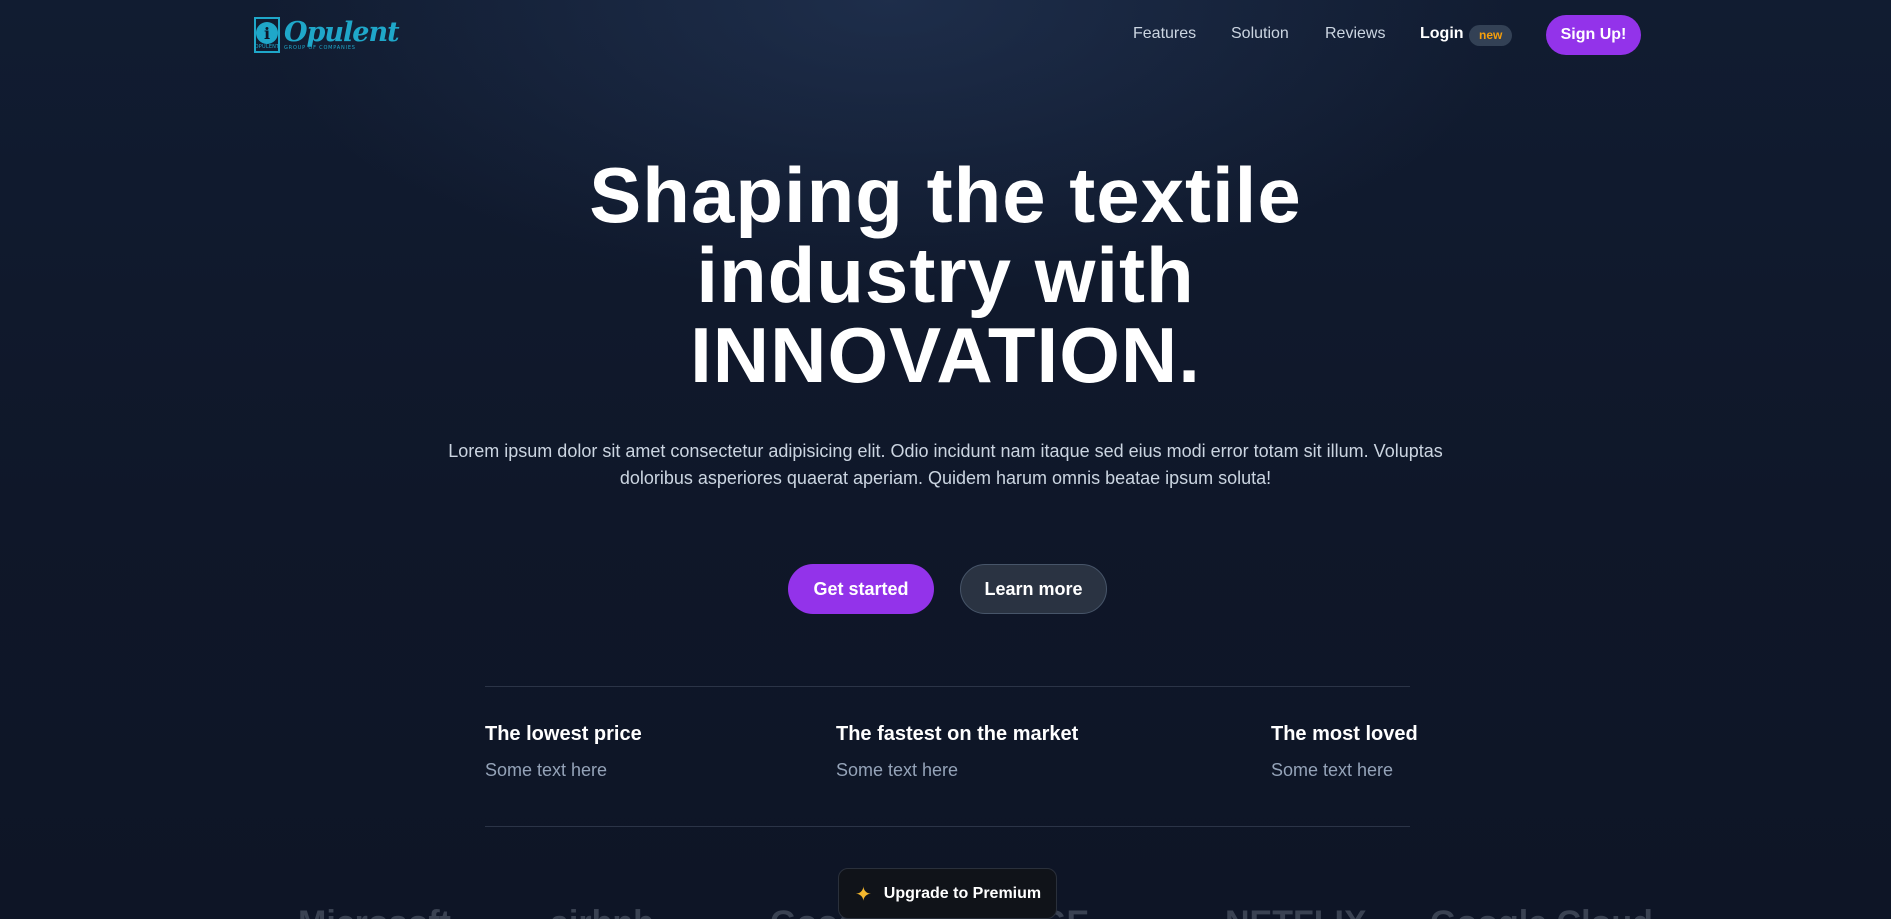 The width and height of the screenshot is (1891, 919). What do you see at coordinates (863, 893) in the screenshot?
I see `sparkle-icon: ✦` at bounding box center [863, 893].